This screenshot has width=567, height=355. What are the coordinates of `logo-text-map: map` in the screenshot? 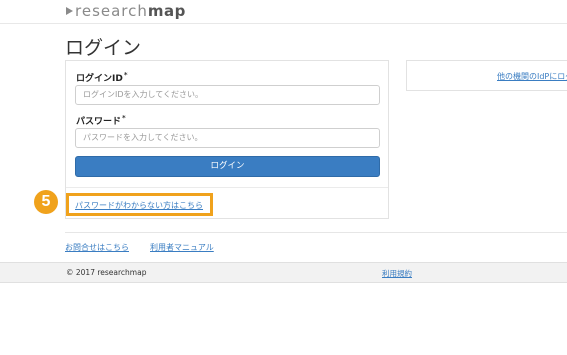 It's located at (166, 11).